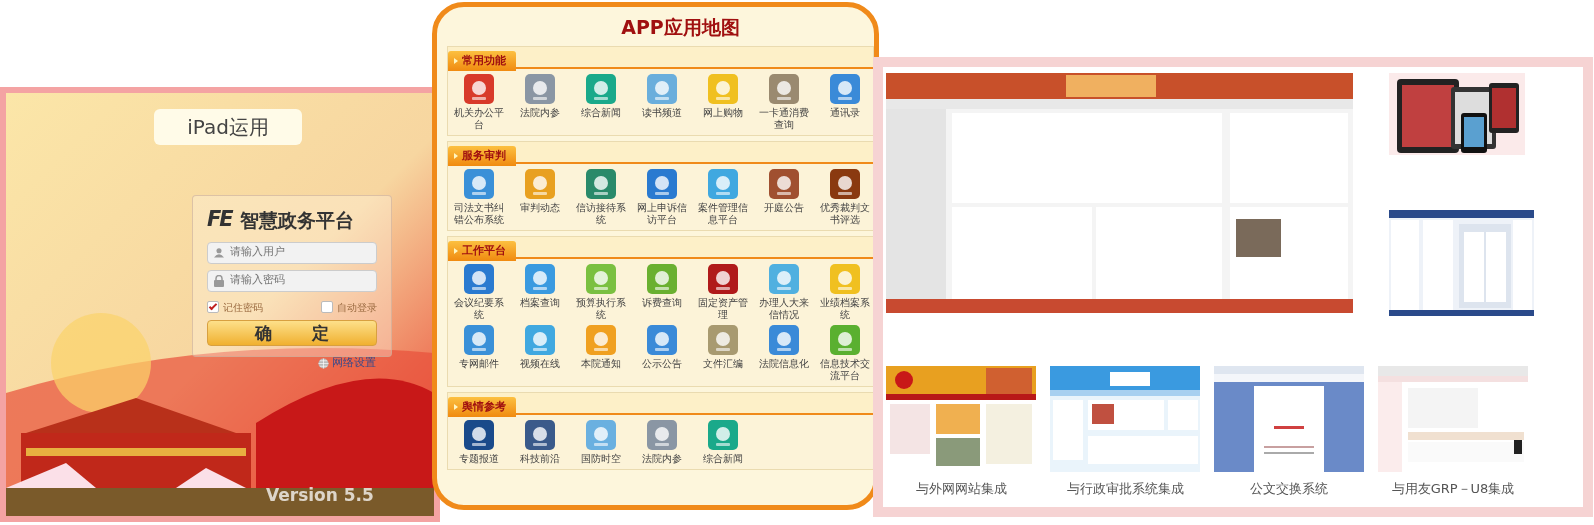  Describe the element at coordinates (600, 214) in the screenshot. I see `app-label: 信访接待系统` at that location.